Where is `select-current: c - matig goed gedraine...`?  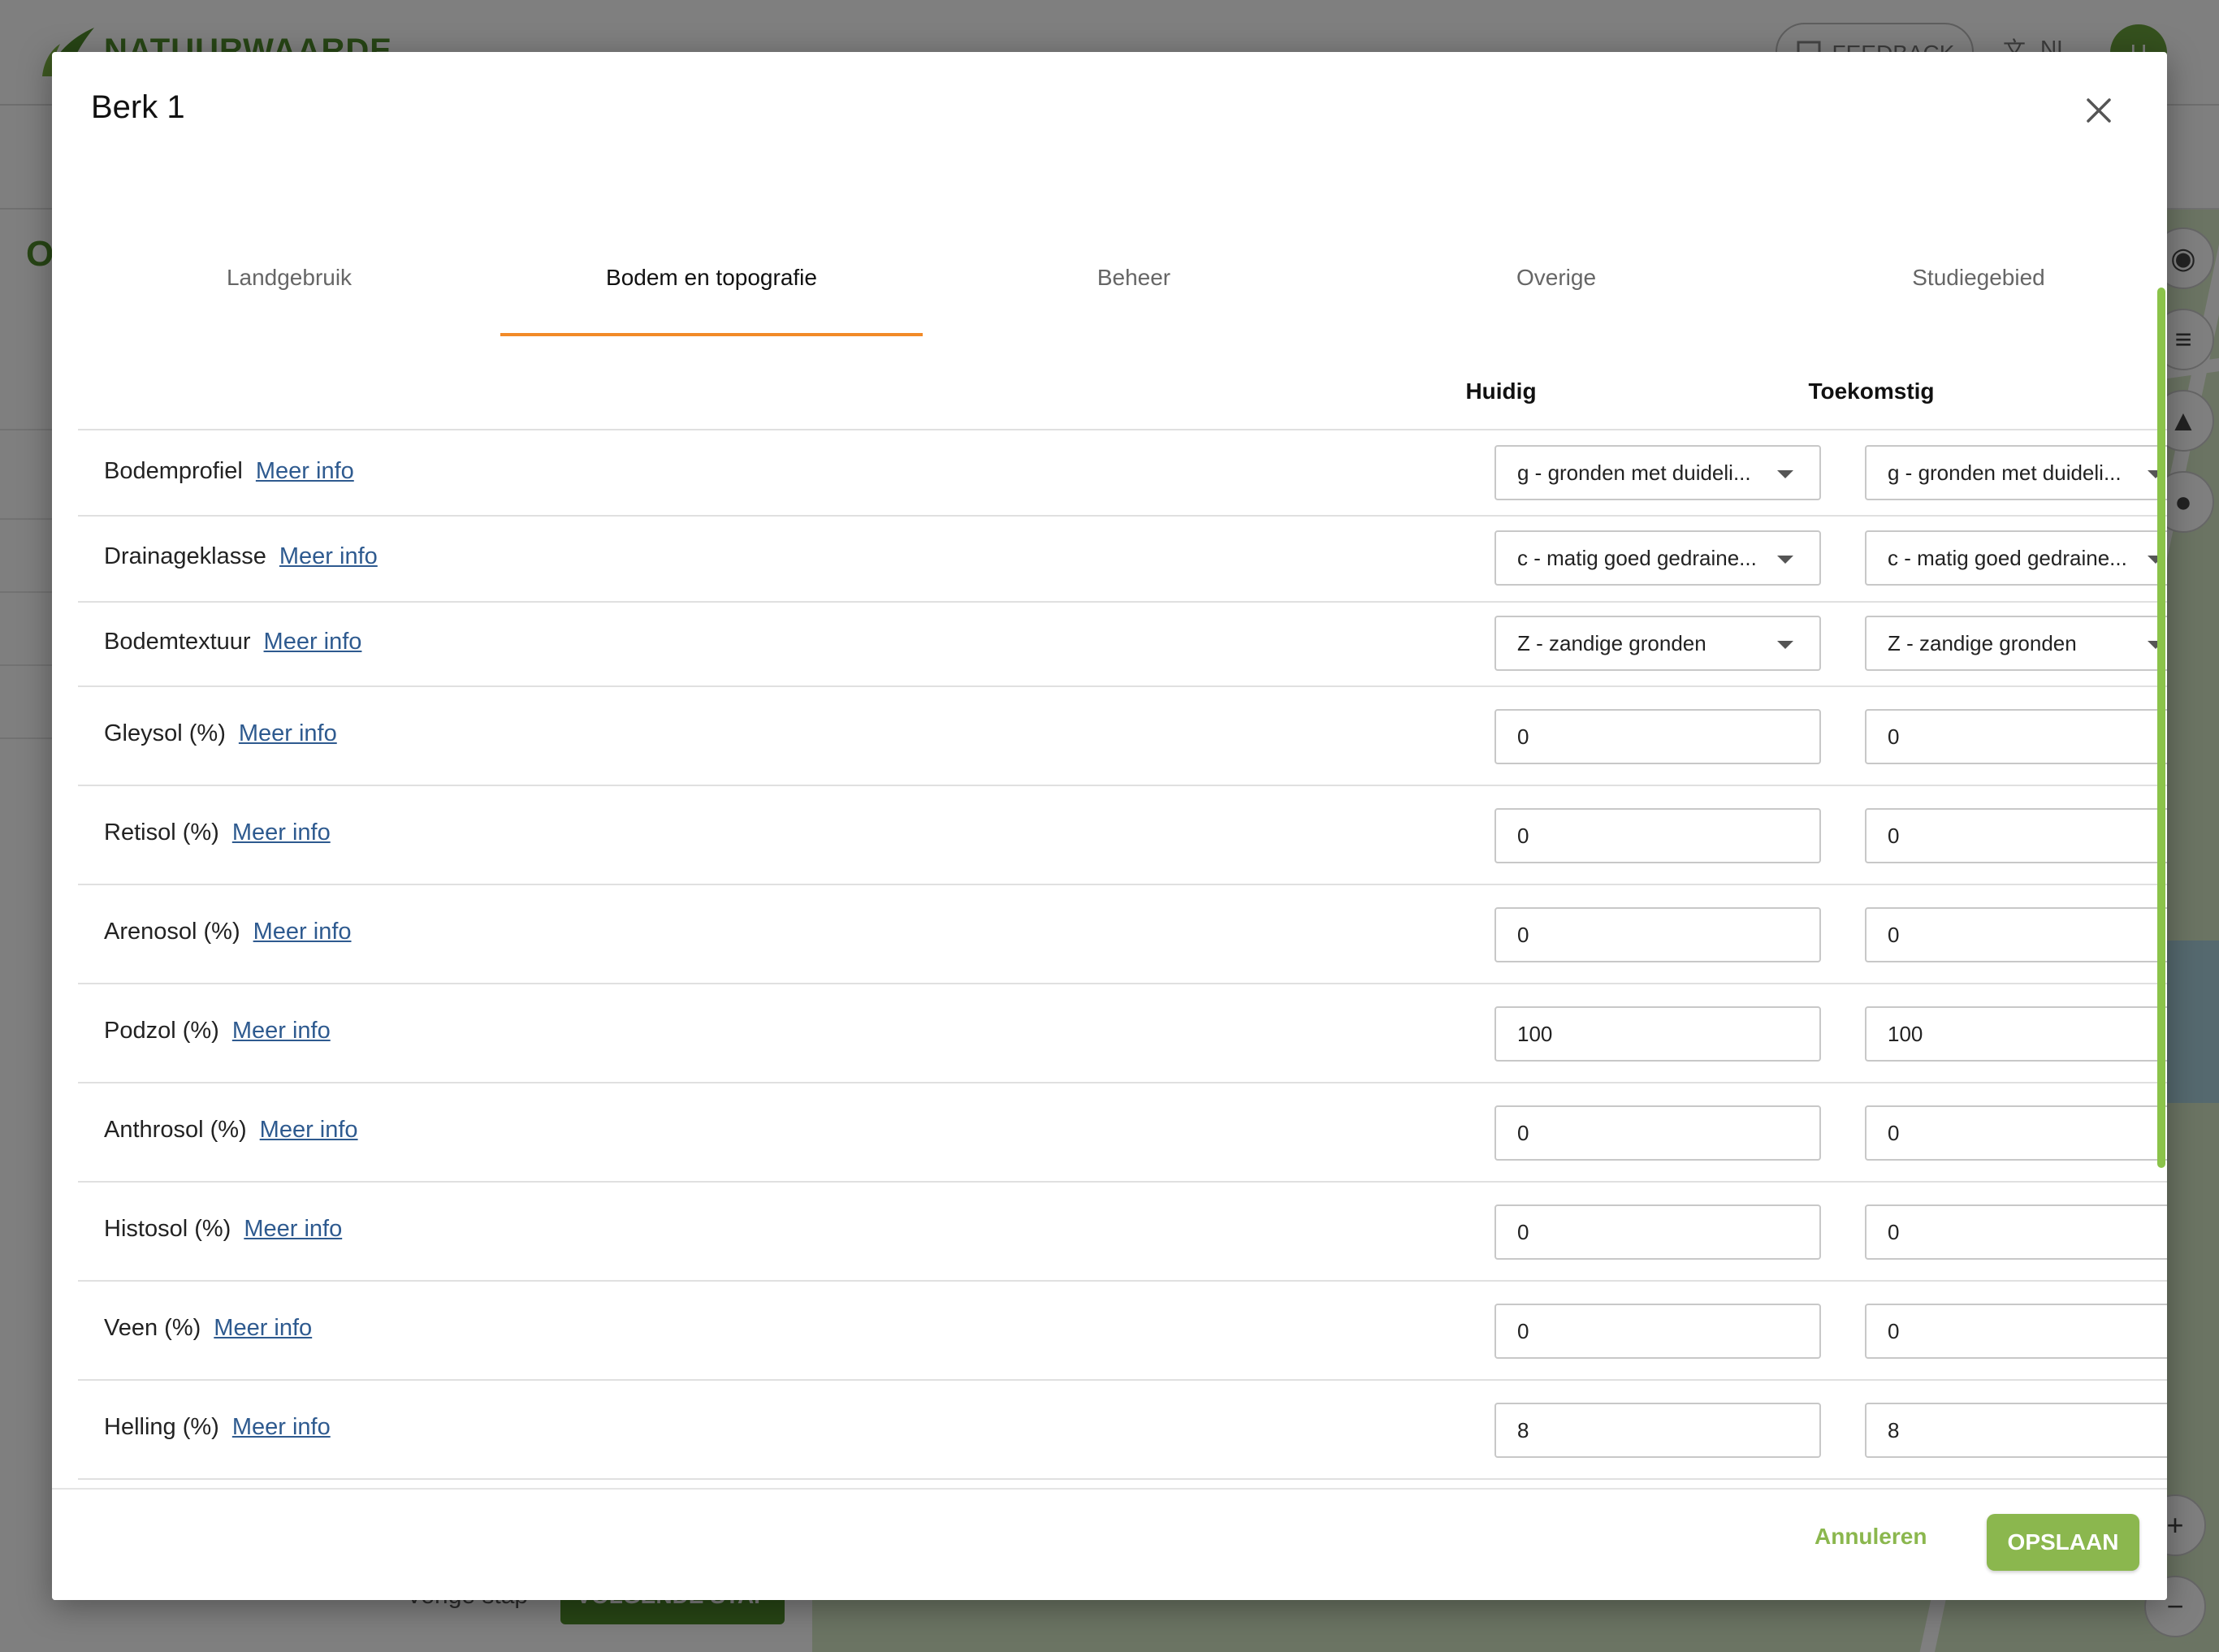
select-current: c - matig goed gedraine... is located at coordinates (1657, 558).